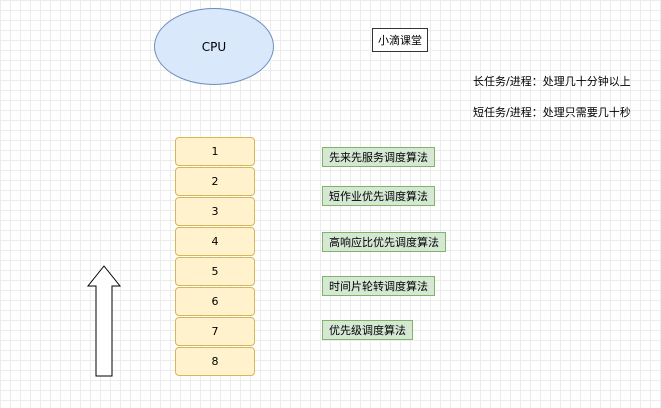 This screenshot has height=408, width=661. What do you see at coordinates (378, 157) in the screenshot?
I see `algorithm-fcfs: 先来先服务调度算法` at bounding box center [378, 157].